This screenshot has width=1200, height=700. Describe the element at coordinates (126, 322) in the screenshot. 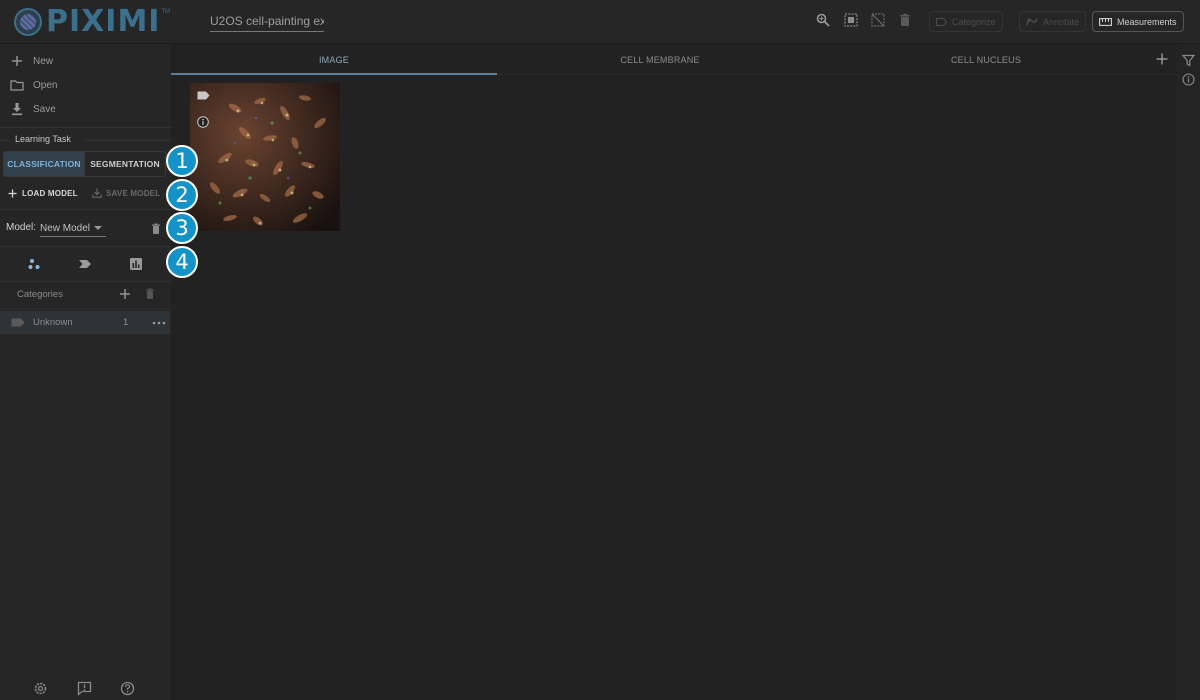

I see `category-count: 1` at that location.